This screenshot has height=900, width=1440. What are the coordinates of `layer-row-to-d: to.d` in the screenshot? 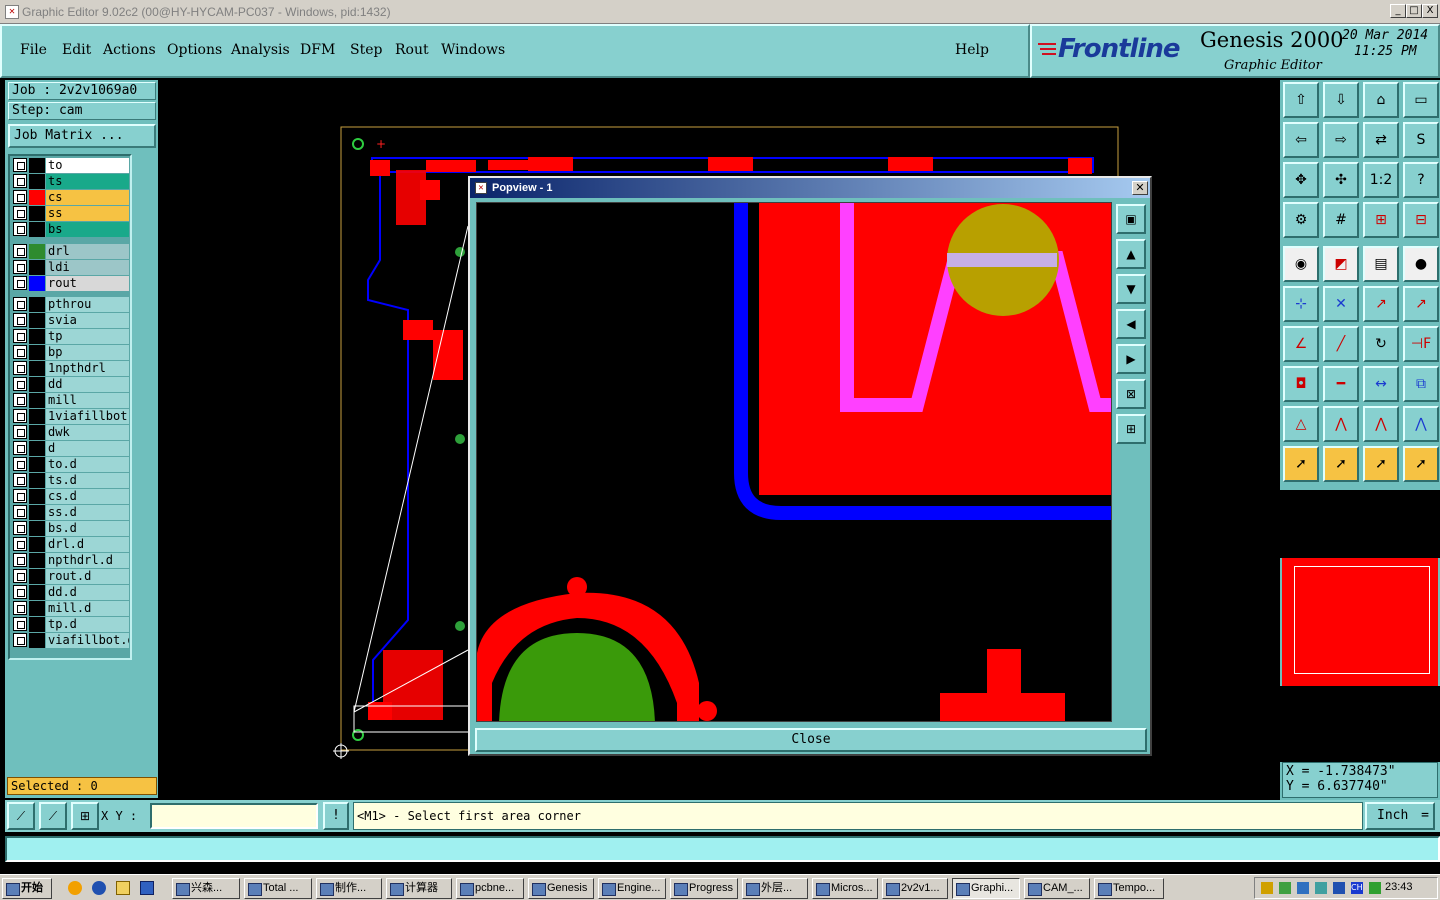 It's located at (71, 464).